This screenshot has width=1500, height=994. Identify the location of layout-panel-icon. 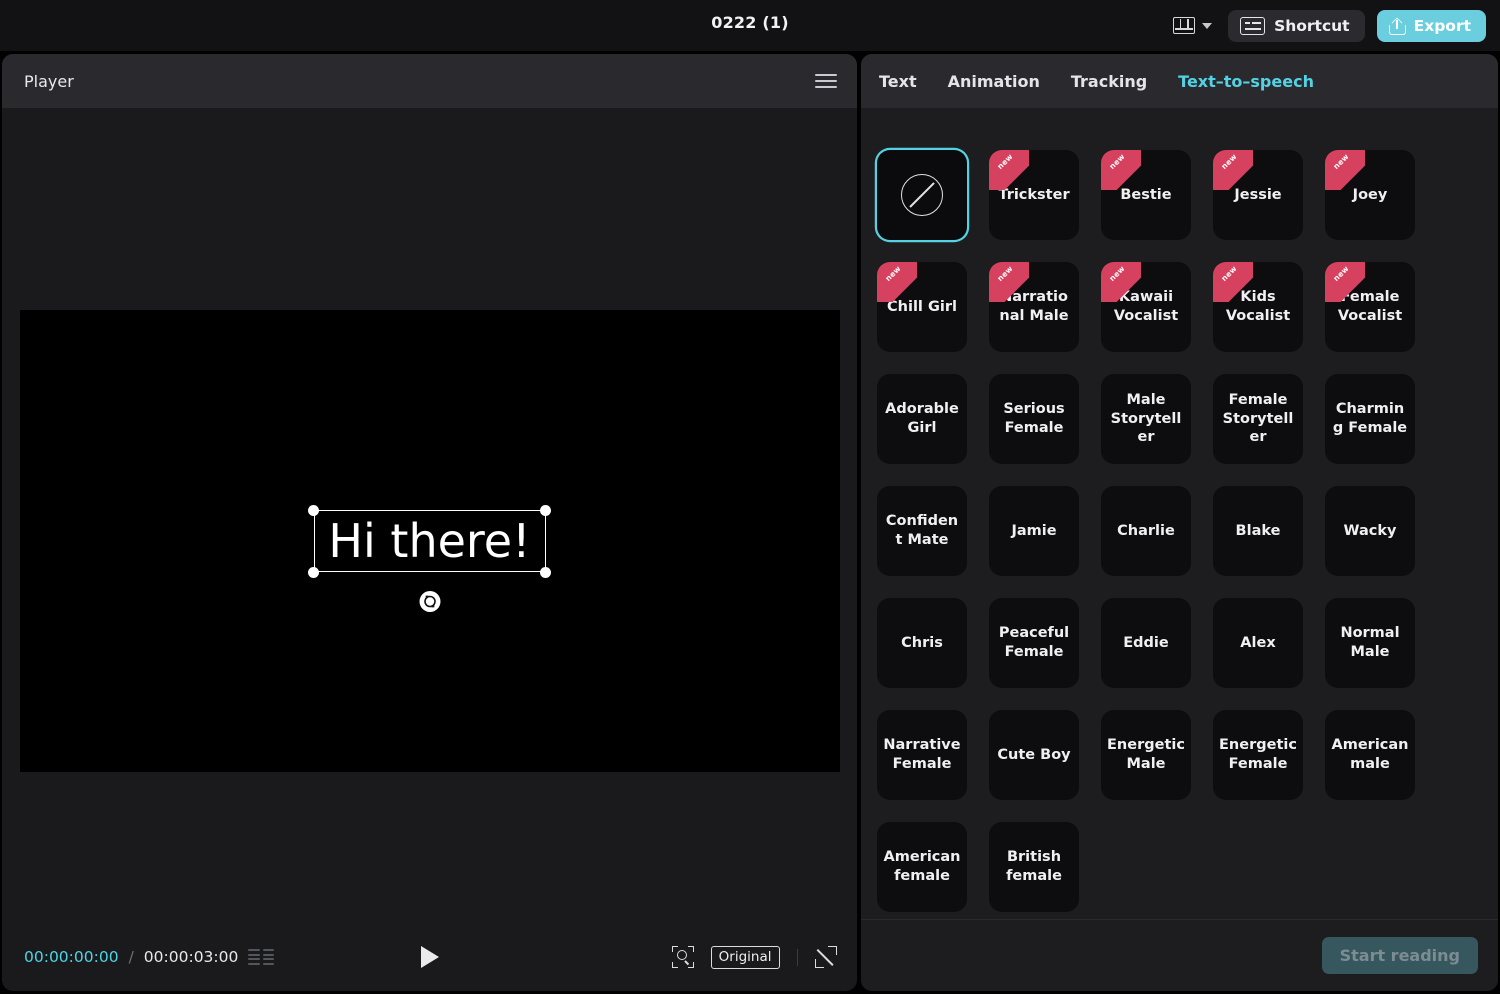
(1184, 25).